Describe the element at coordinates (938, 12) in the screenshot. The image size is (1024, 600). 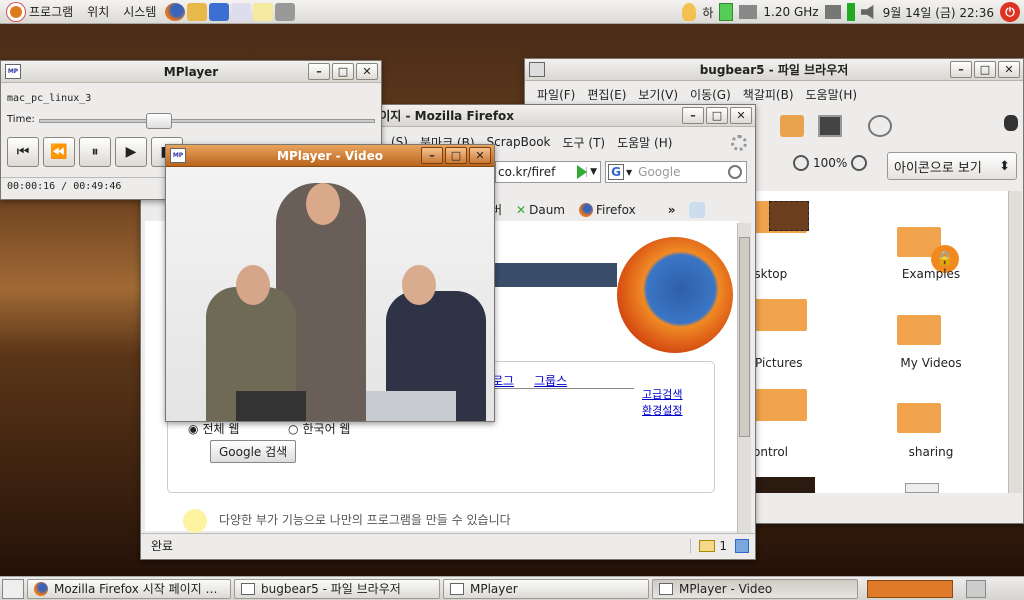
I see `clock: 9월 14일 (금) 22:36` at that location.